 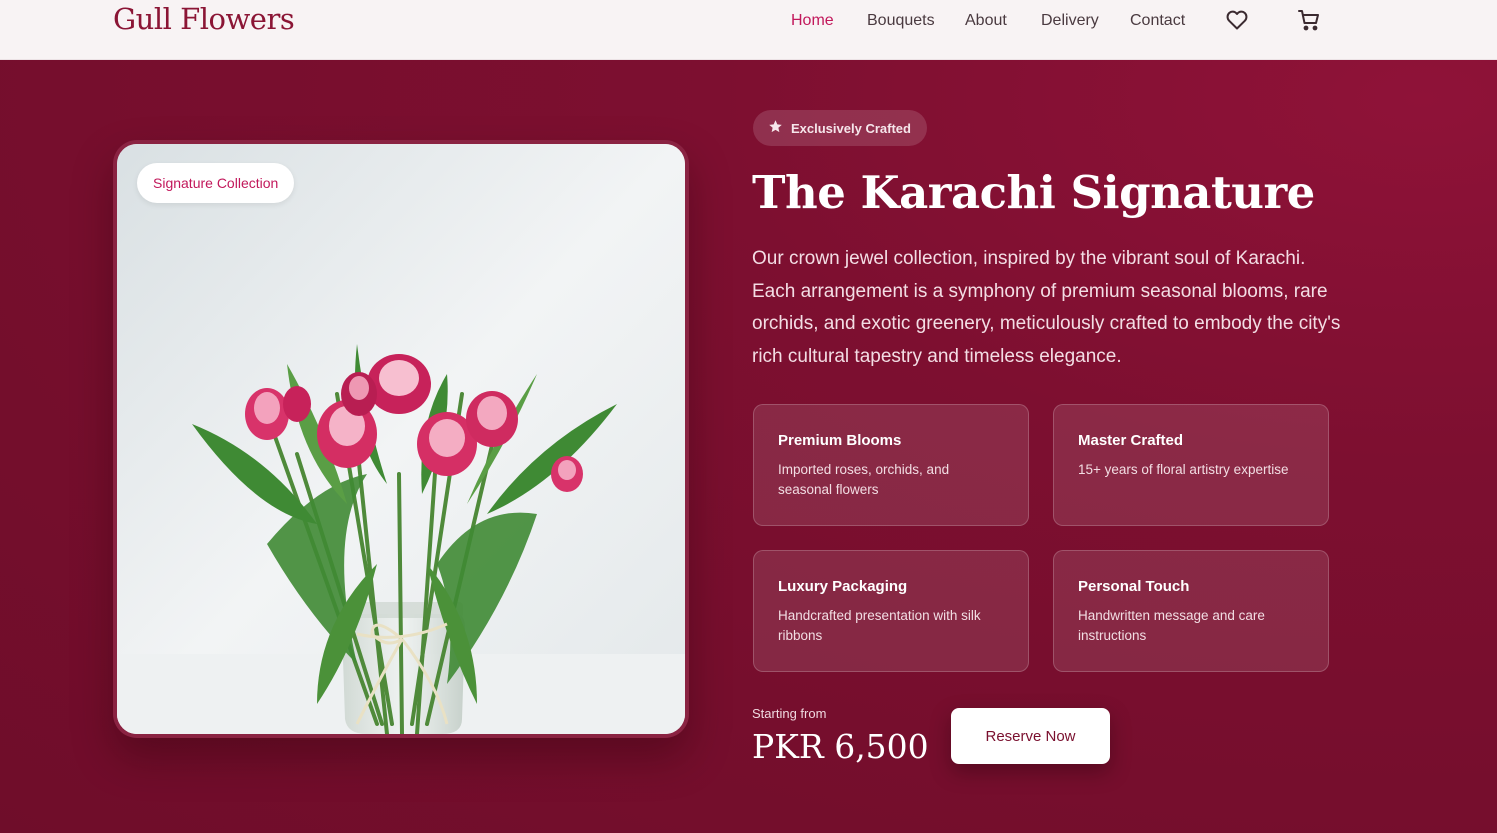 I want to click on nav-link-home: Home, so click(x=812, y=21).